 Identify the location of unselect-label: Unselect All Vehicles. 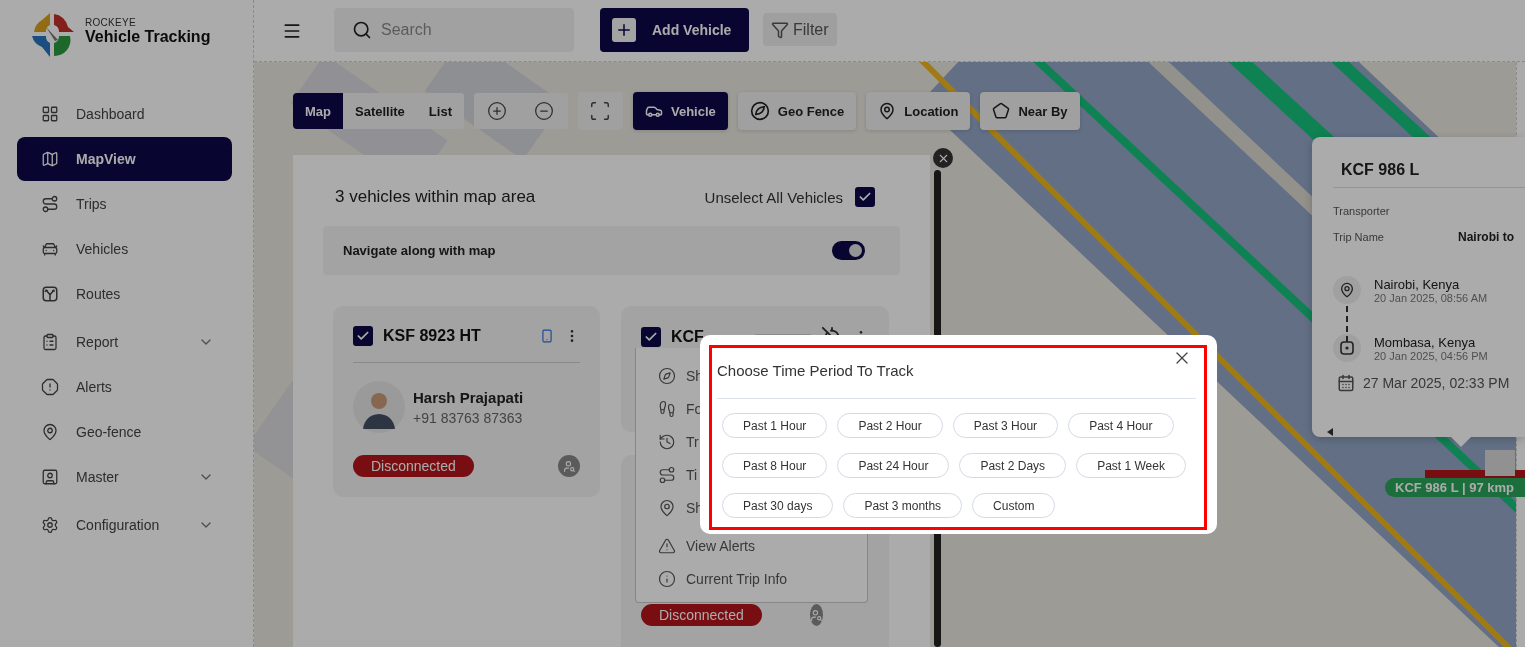
(773, 197).